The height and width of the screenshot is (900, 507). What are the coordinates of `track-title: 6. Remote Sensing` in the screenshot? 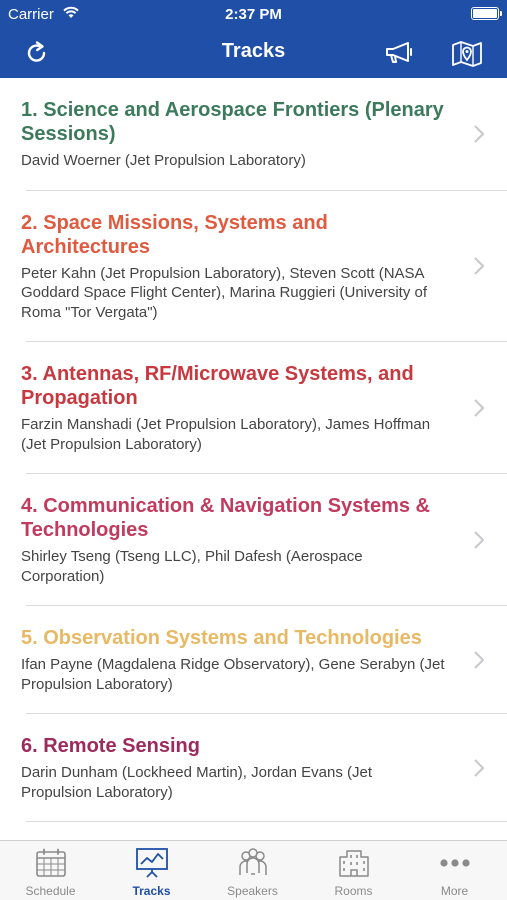 It's located at (110, 746).